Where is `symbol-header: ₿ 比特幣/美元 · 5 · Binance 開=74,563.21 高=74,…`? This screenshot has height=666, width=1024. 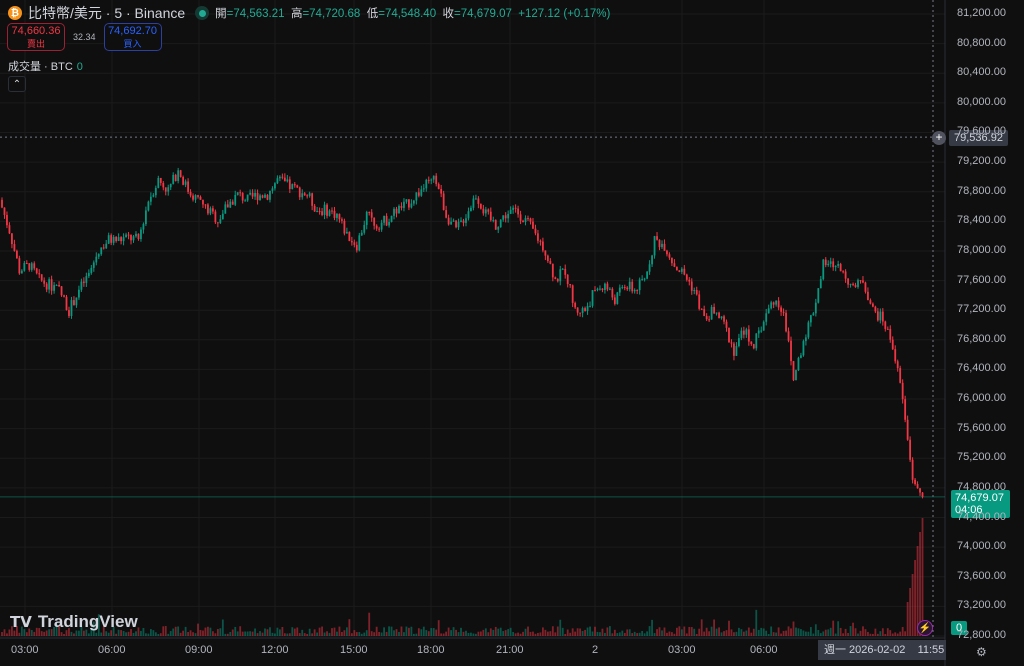 symbol-header: ₿ 比特幣/美元 · 5 · Binance 開=74,563.21 高=74,… is located at coordinates (309, 13).